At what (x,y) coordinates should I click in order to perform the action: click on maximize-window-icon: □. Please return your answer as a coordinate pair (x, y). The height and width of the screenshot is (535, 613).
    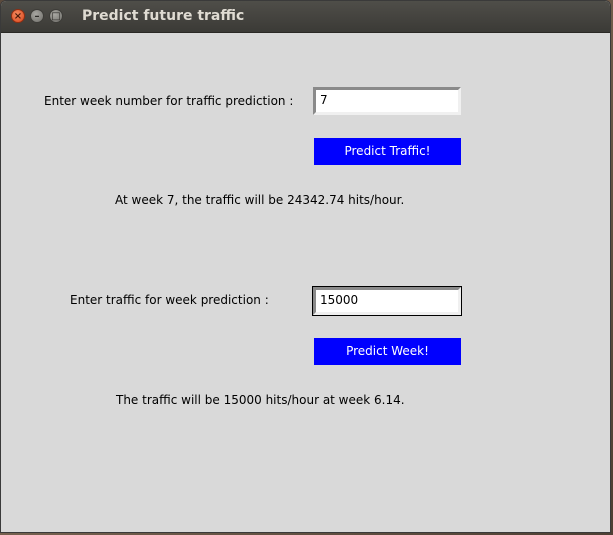
    Looking at the image, I should click on (56, 16).